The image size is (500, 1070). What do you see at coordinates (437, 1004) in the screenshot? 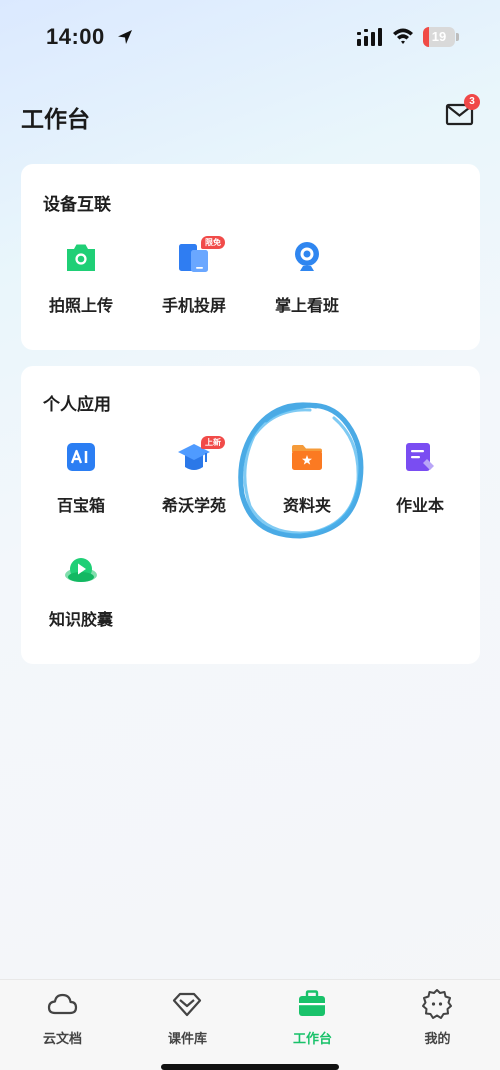
I see `profile-face-icon` at bounding box center [437, 1004].